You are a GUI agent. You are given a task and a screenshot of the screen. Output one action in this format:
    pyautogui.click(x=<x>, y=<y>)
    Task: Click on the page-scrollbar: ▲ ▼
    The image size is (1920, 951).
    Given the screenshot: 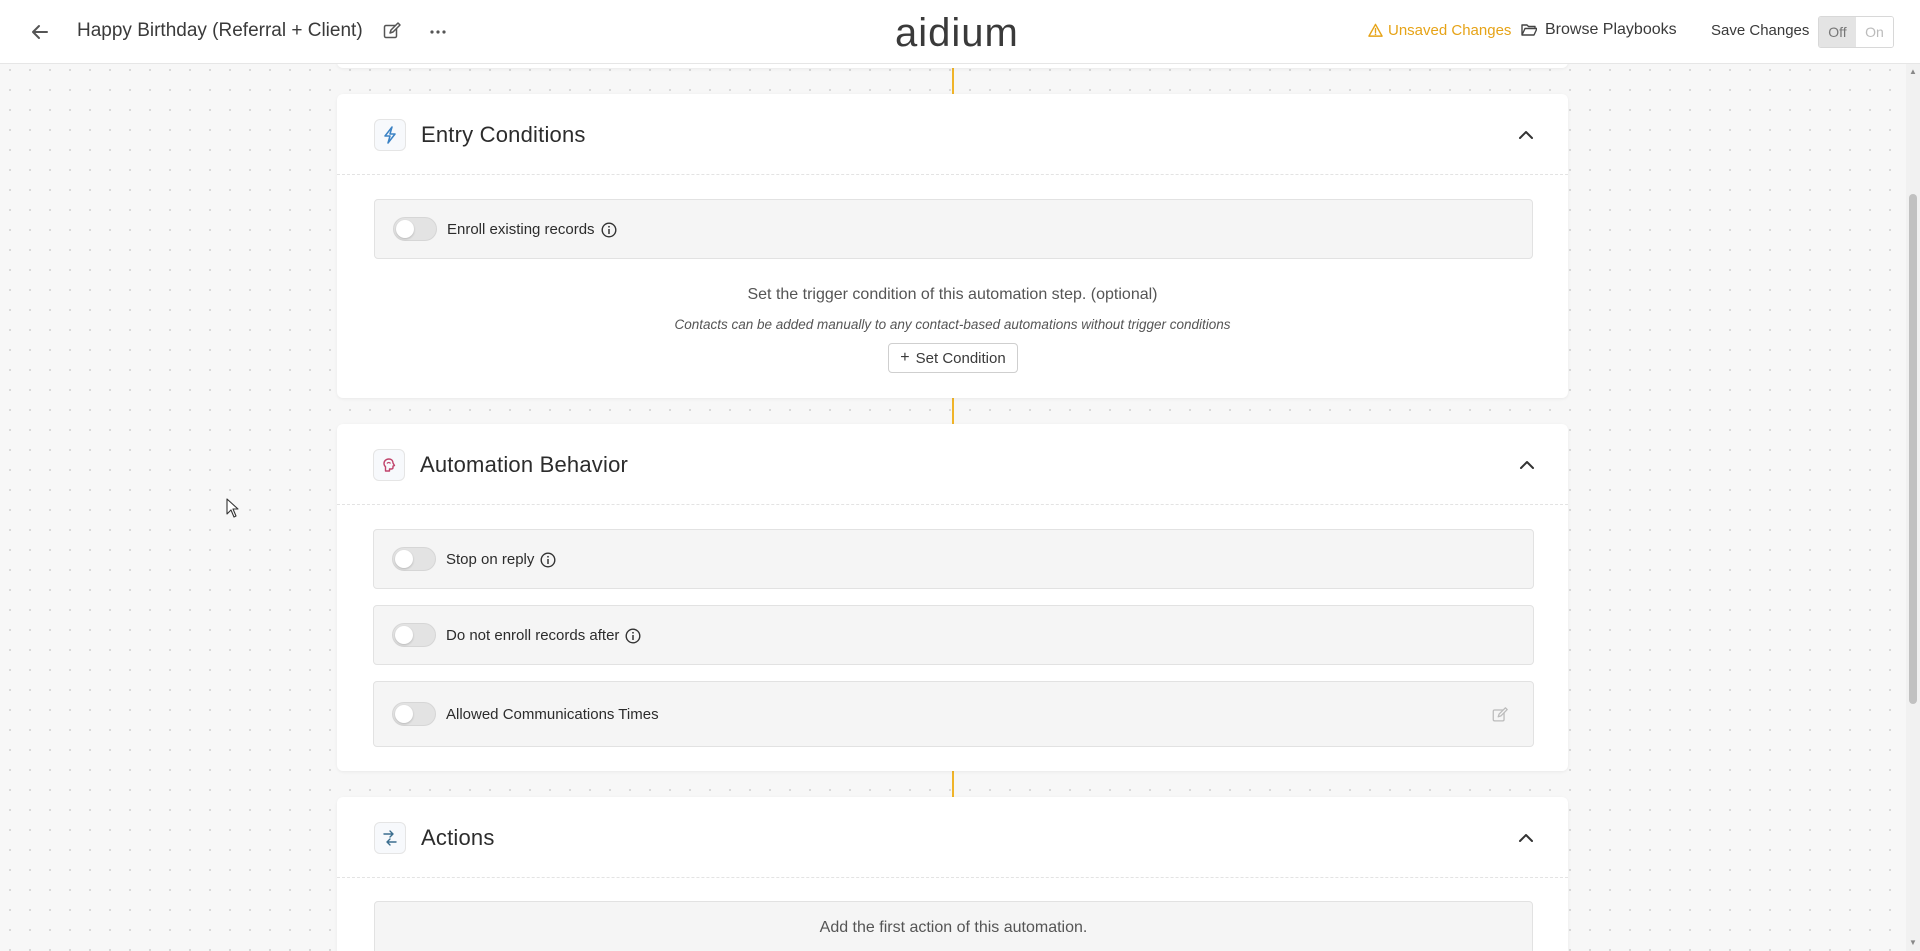 What is the action you would take?
    pyautogui.click(x=1913, y=507)
    